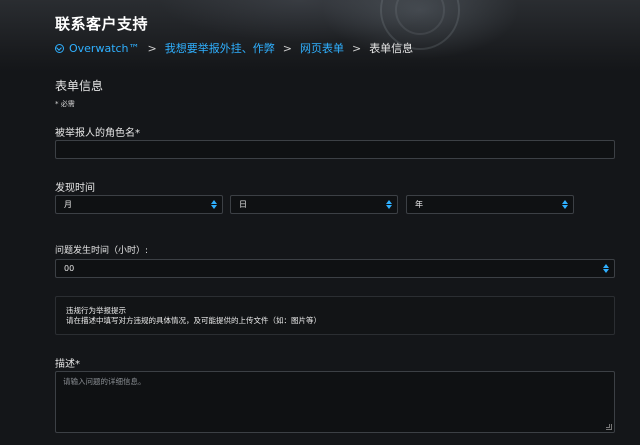 The image size is (640, 445). I want to click on breadcrumb-game-label: Overwatch™, so click(104, 48).